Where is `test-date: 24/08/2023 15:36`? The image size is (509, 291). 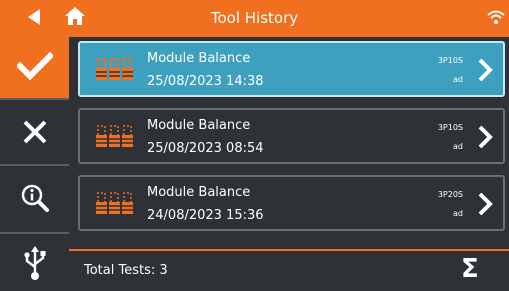 test-date: 24/08/2023 15:36 is located at coordinates (205, 215).